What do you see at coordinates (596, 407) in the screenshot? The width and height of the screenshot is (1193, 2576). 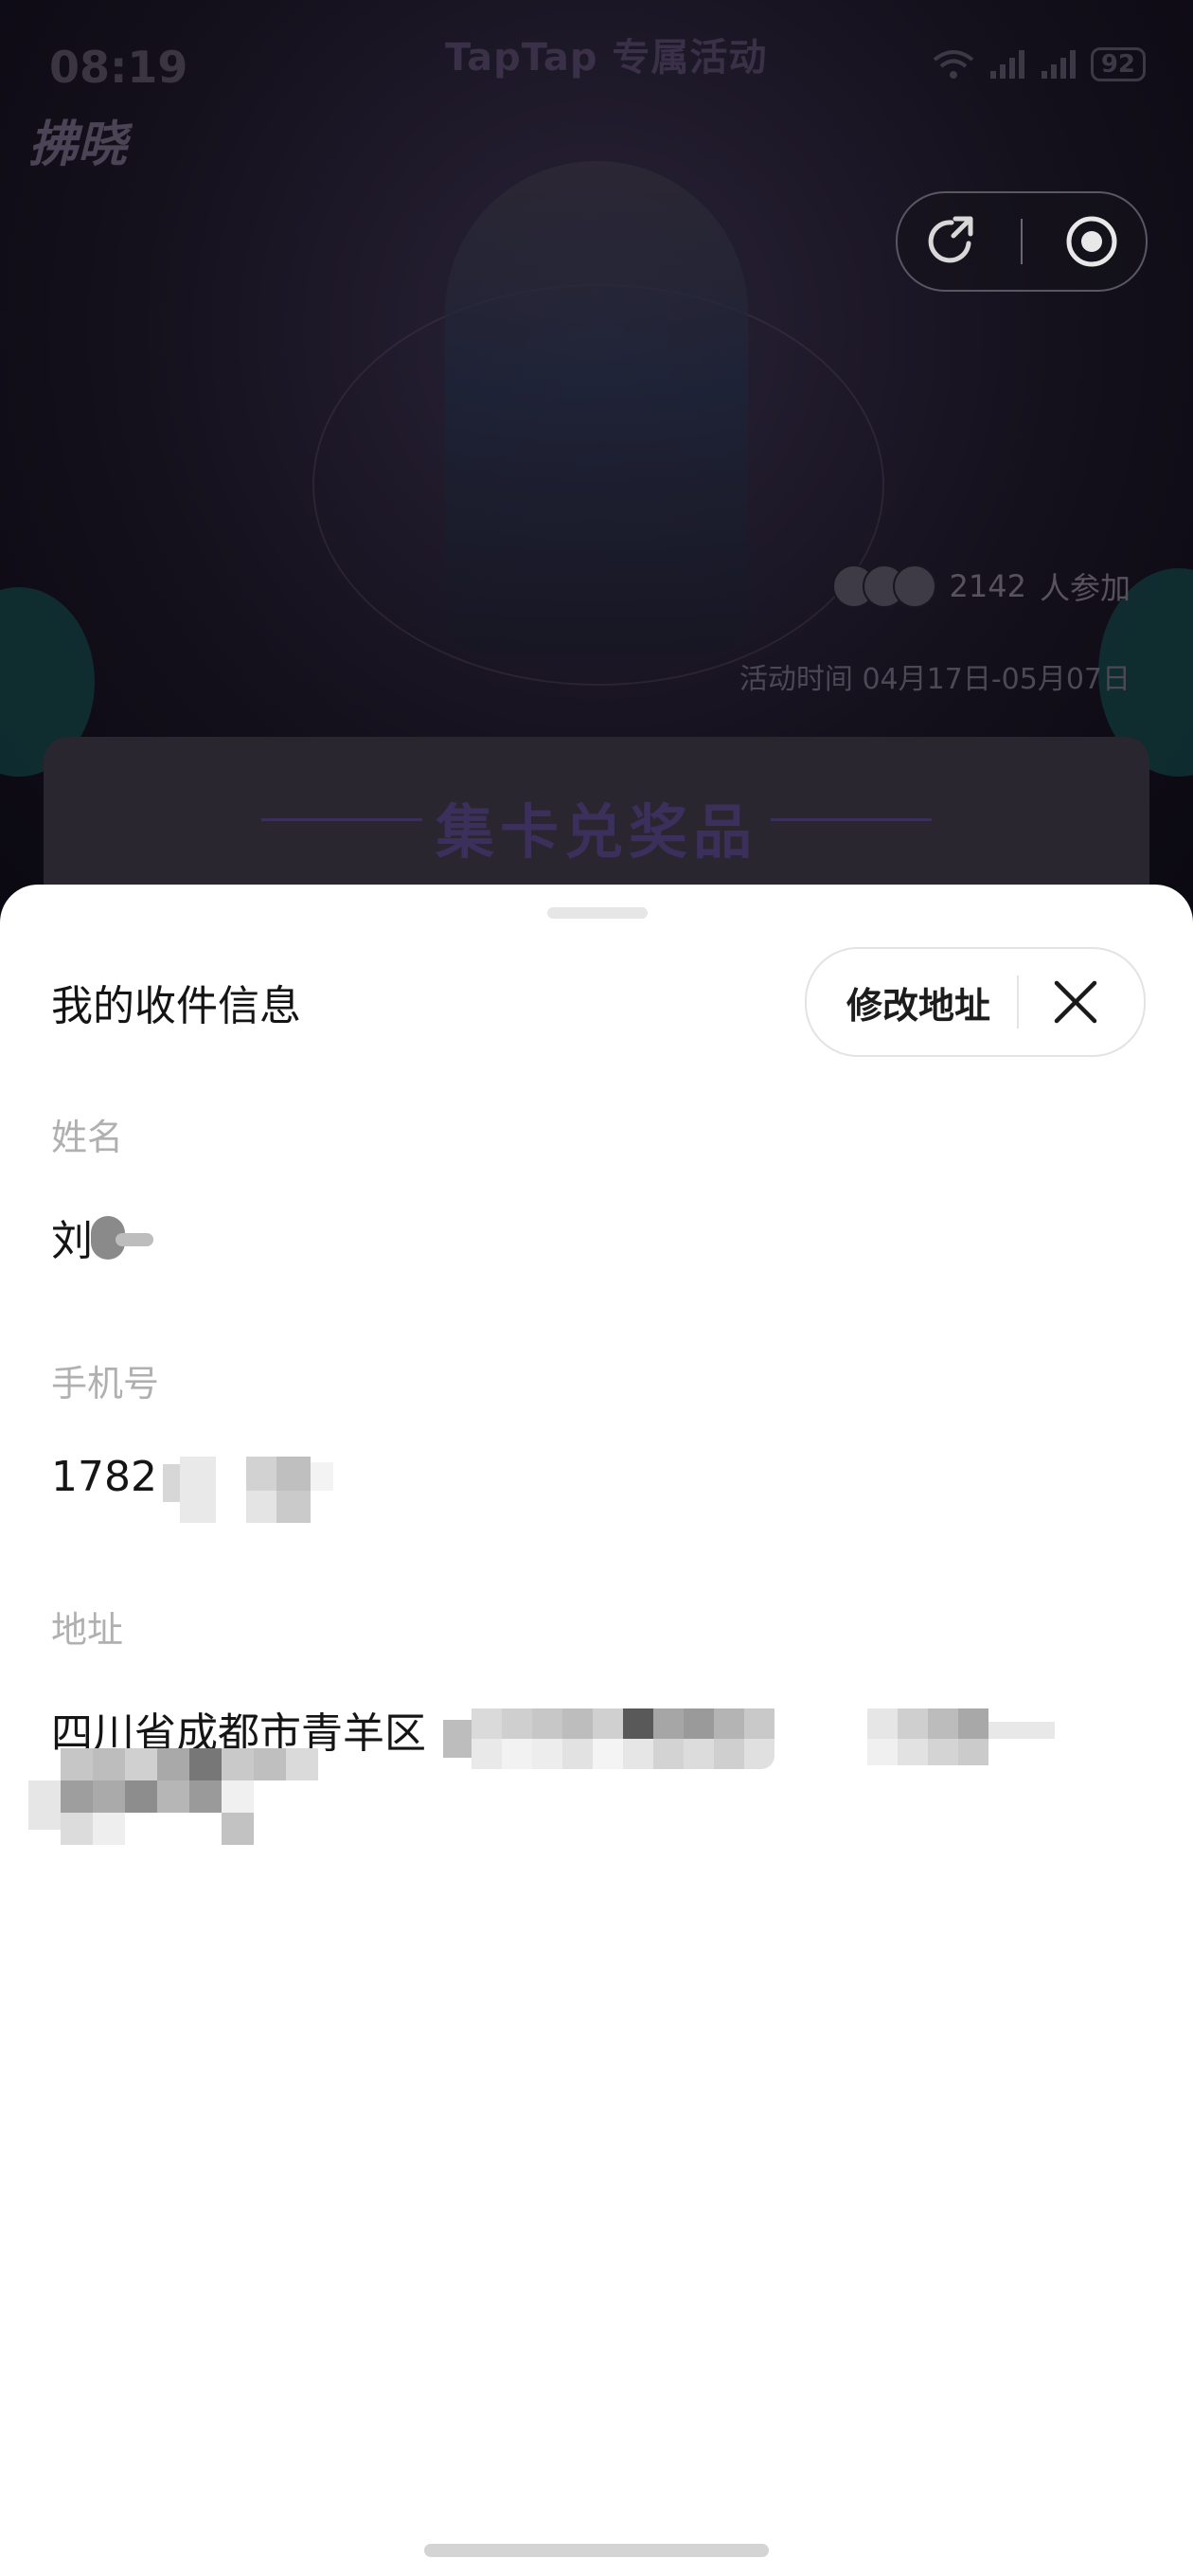 I see `hero-character-art` at bounding box center [596, 407].